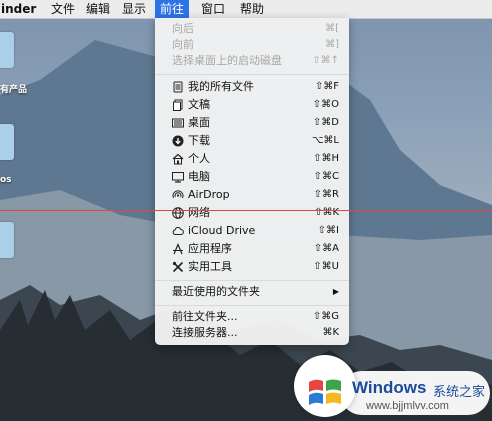  I want to click on menu-item-connect-server: 连接服务器... ⌘K, so click(252, 333).